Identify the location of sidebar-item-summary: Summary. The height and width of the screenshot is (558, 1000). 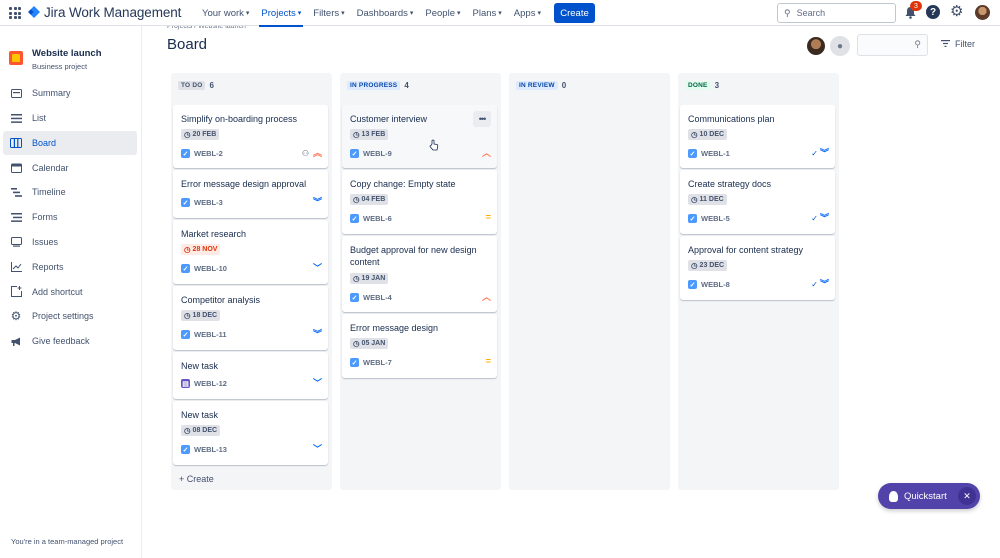
(70, 93).